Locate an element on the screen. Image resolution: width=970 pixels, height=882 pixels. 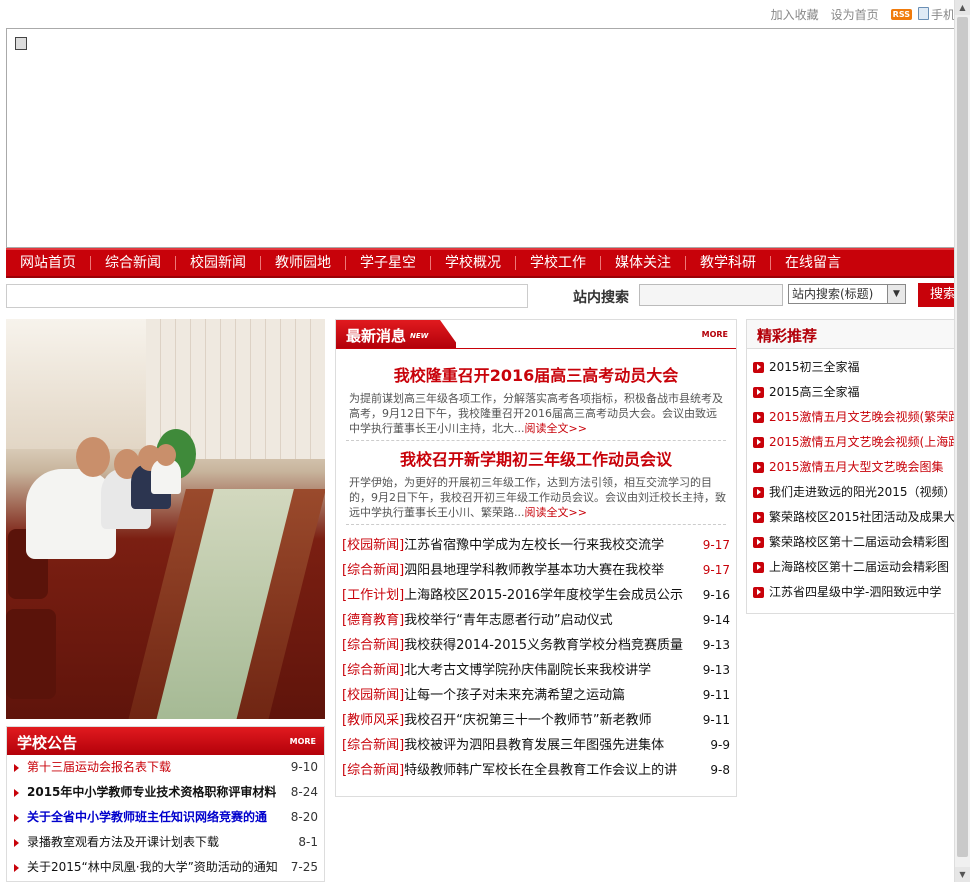
recommend-item: 上海路校区第十二届运动会精彩图 is located at coordinates (851, 567).